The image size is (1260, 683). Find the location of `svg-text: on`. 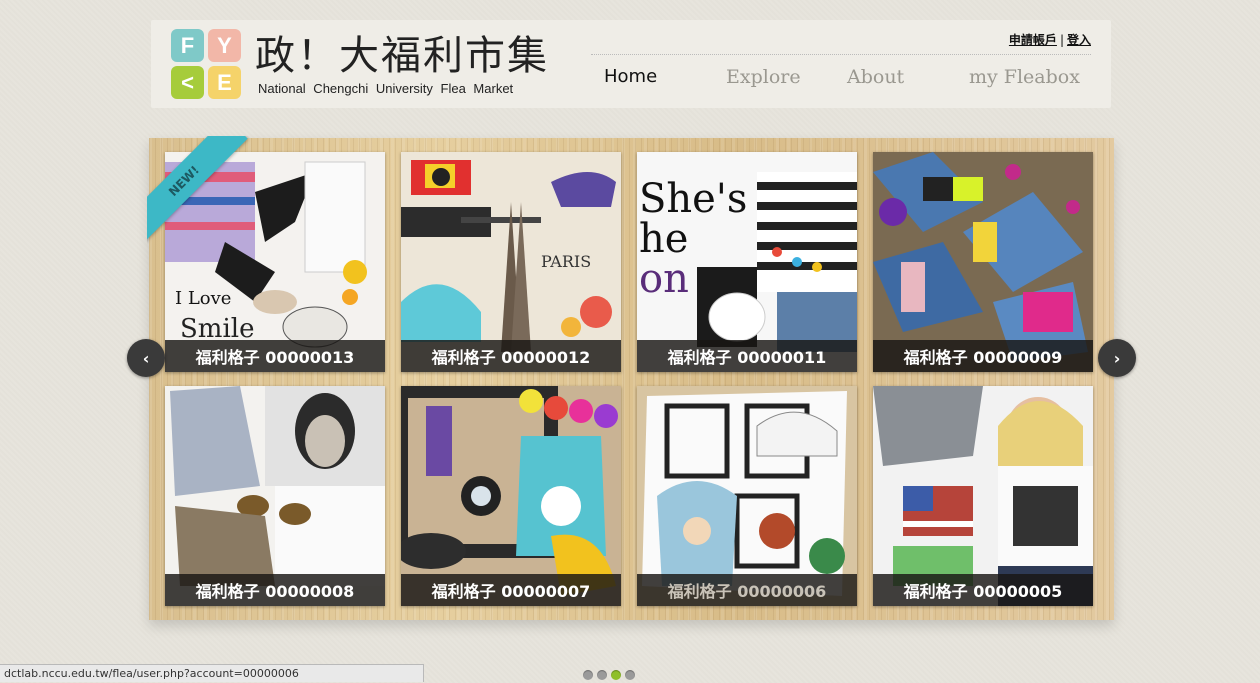

svg-text: on is located at coordinates (664, 279).